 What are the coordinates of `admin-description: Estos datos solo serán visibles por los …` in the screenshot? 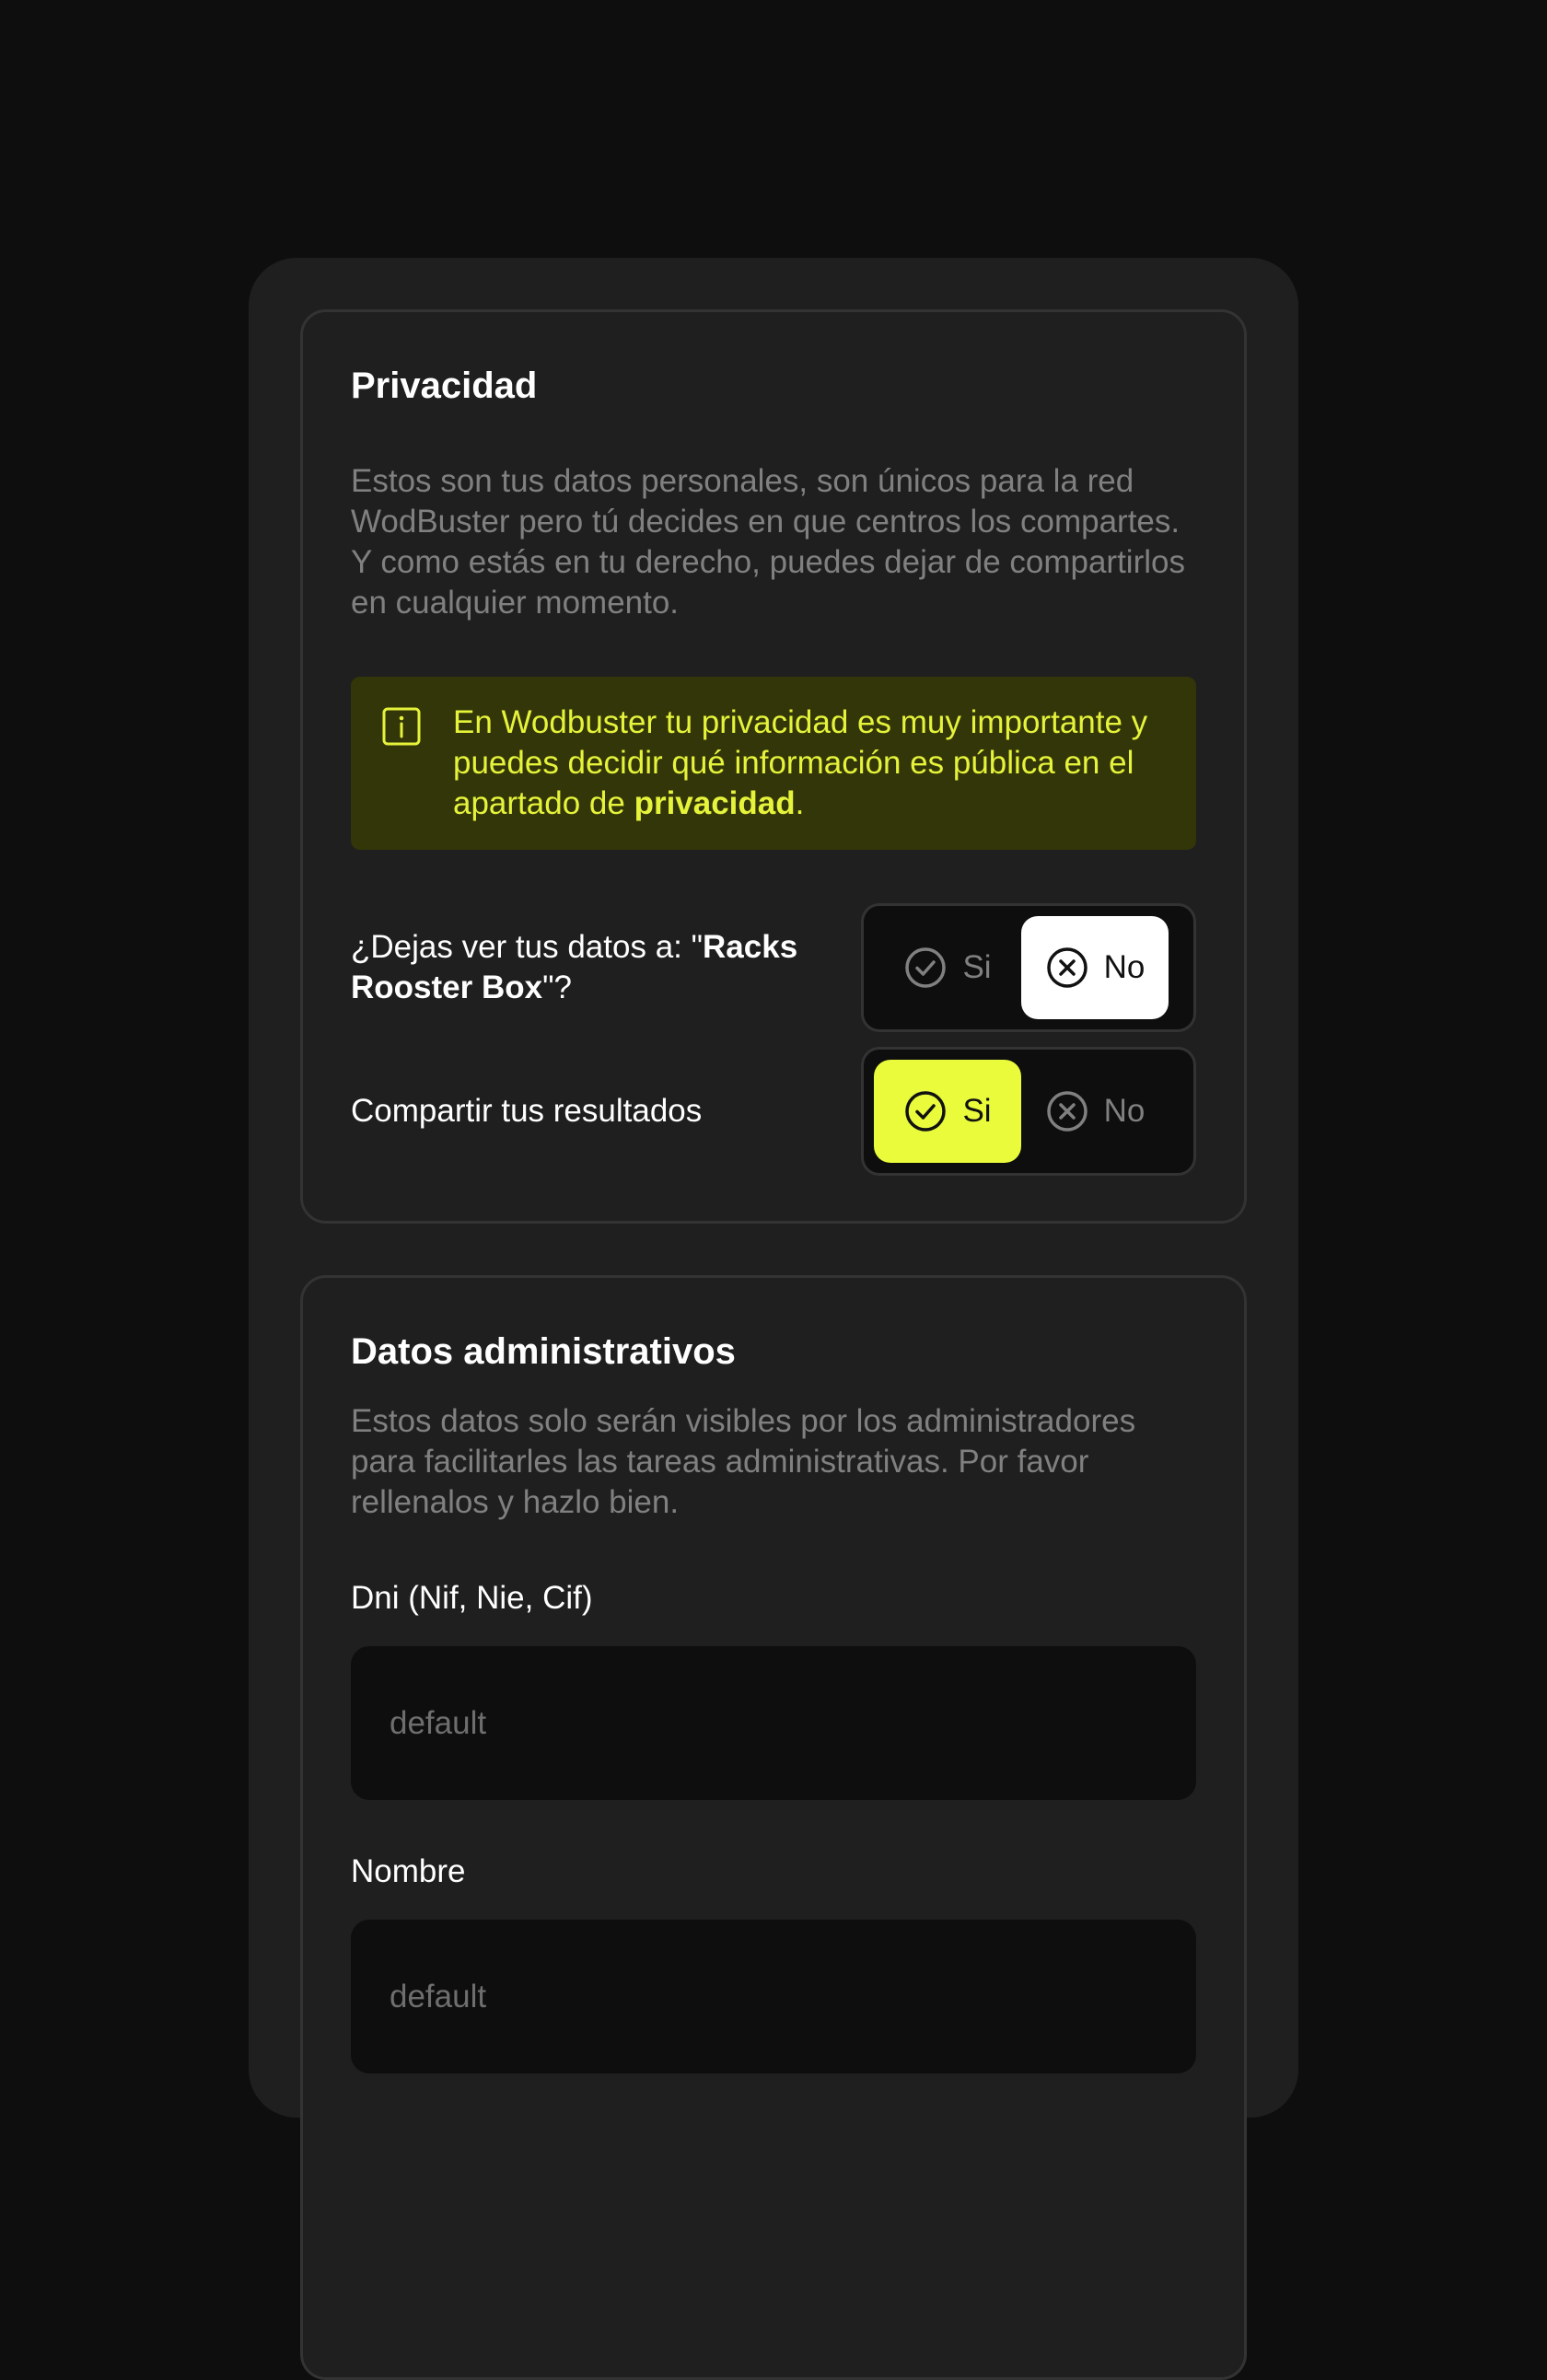 It's located at (743, 1461).